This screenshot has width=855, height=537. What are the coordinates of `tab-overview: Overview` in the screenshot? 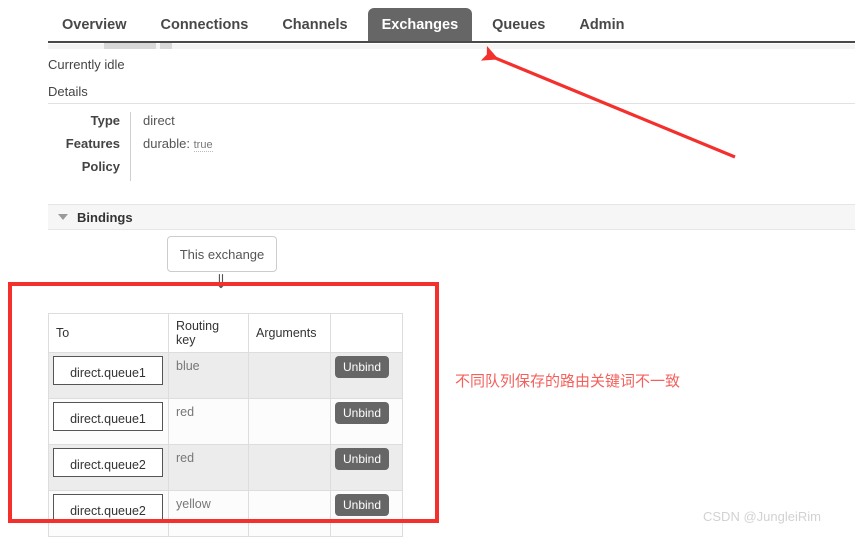 It's located at (94, 25).